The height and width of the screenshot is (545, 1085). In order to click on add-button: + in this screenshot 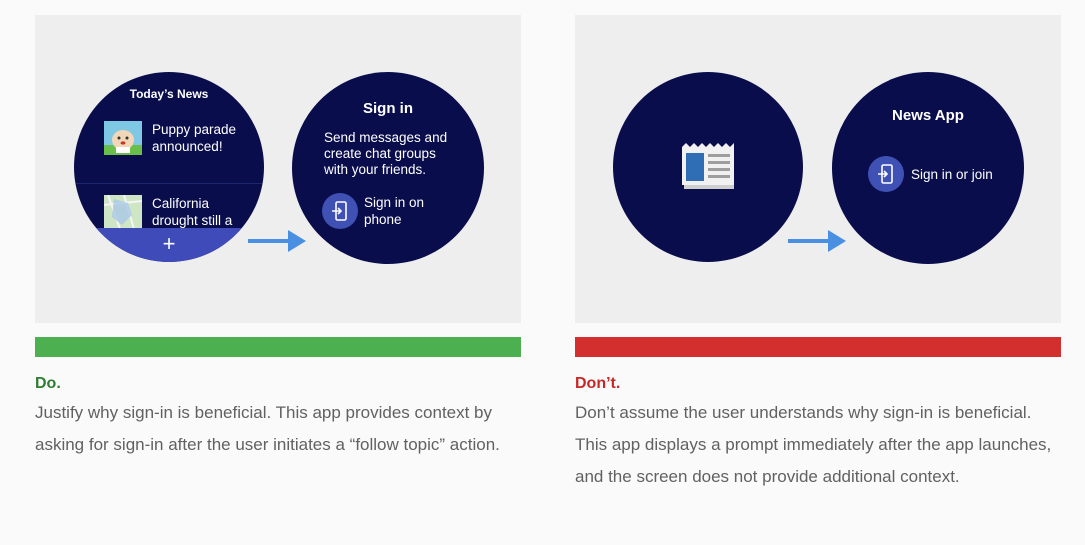, I will do `click(169, 245)`.